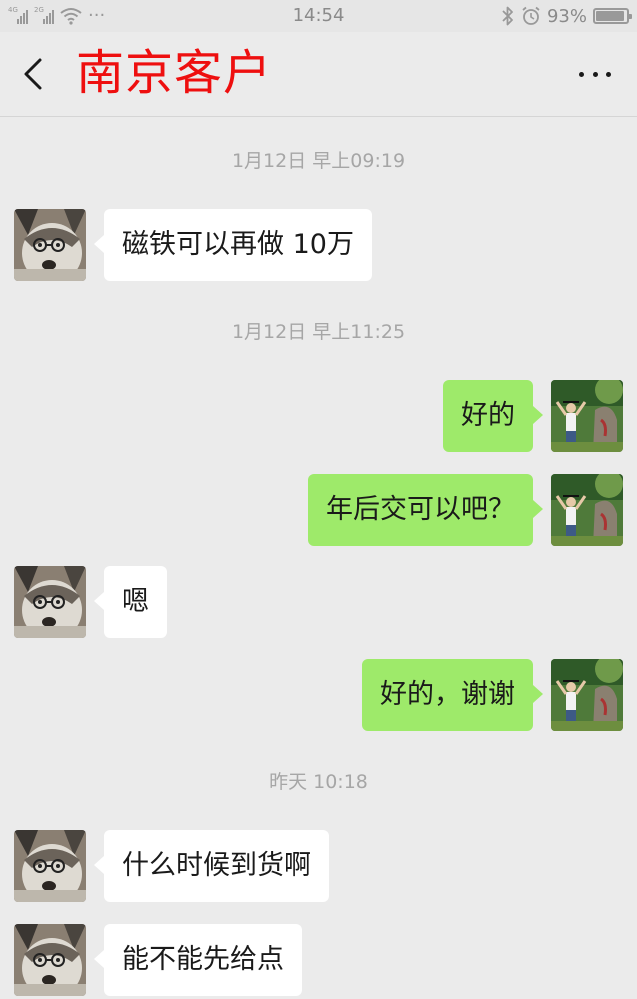  I want to click on battery-fill, so click(610, 16).